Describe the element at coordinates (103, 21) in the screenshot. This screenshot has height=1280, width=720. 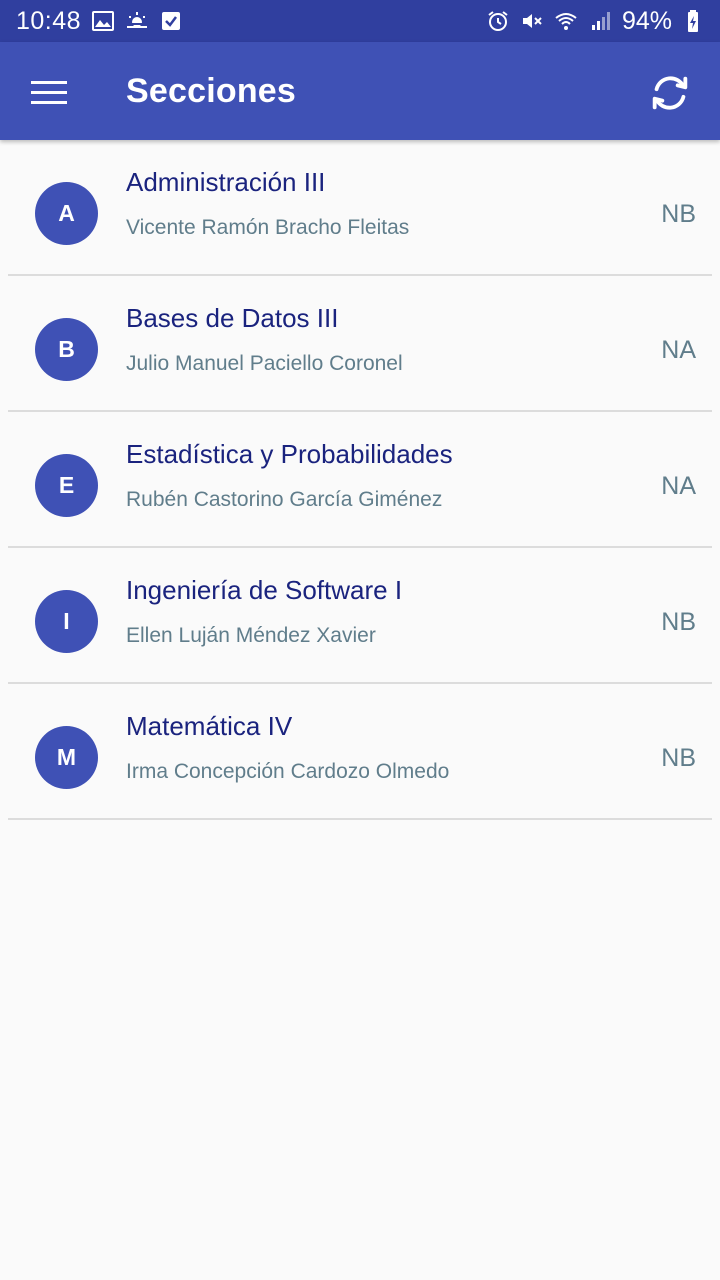
I see `image-icon` at that location.